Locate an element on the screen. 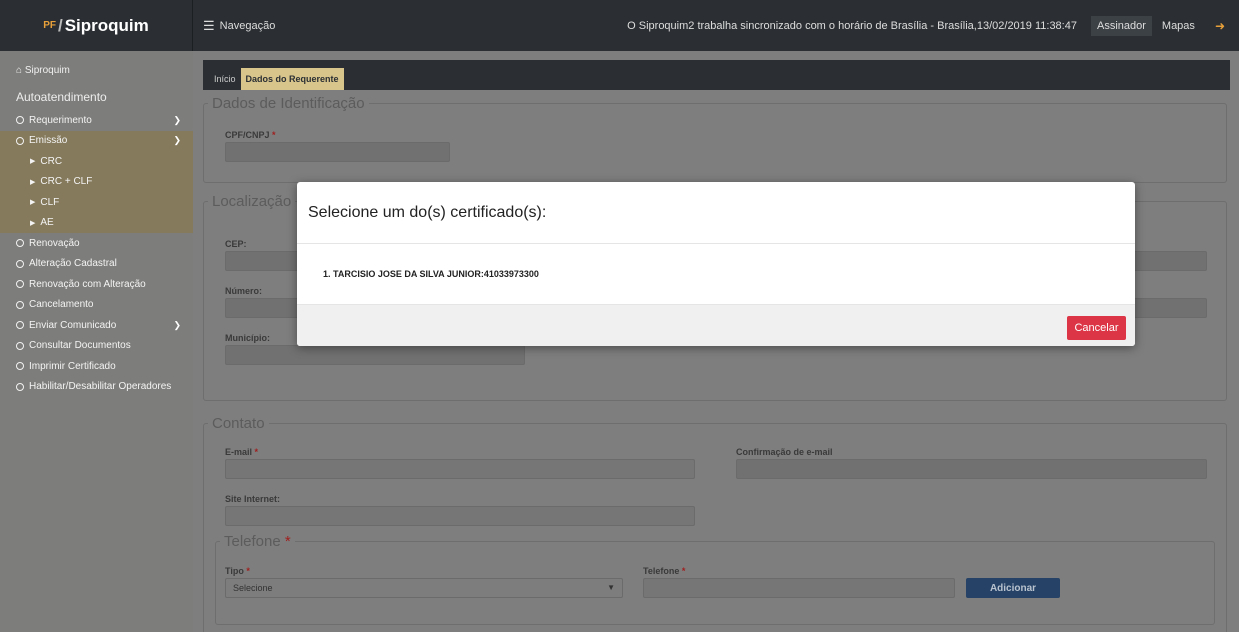  maps-button: Mapas is located at coordinates (1178, 26).